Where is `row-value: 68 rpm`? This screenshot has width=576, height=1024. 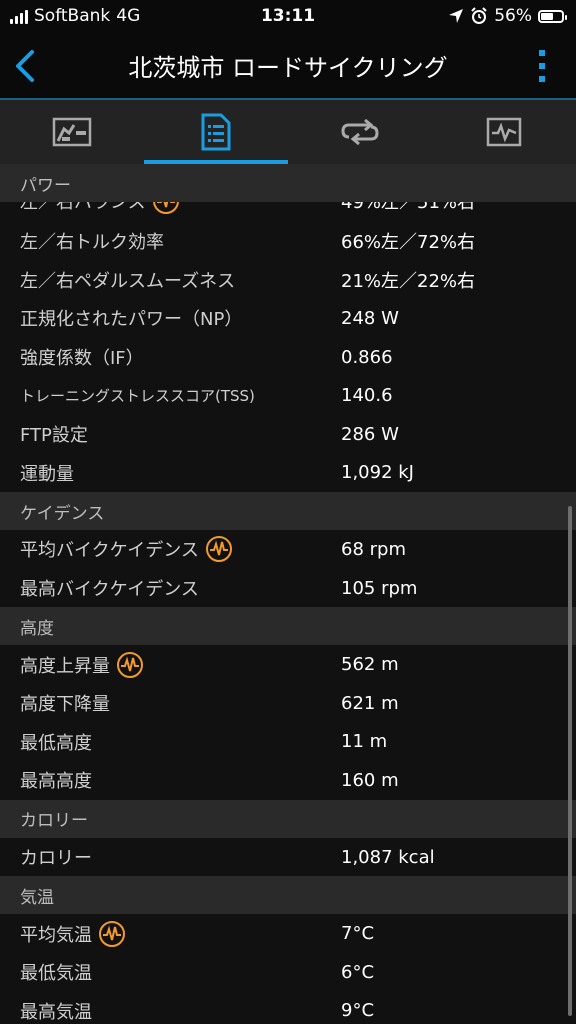
row-value: 68 rpm is located at coordinates (373, 549).